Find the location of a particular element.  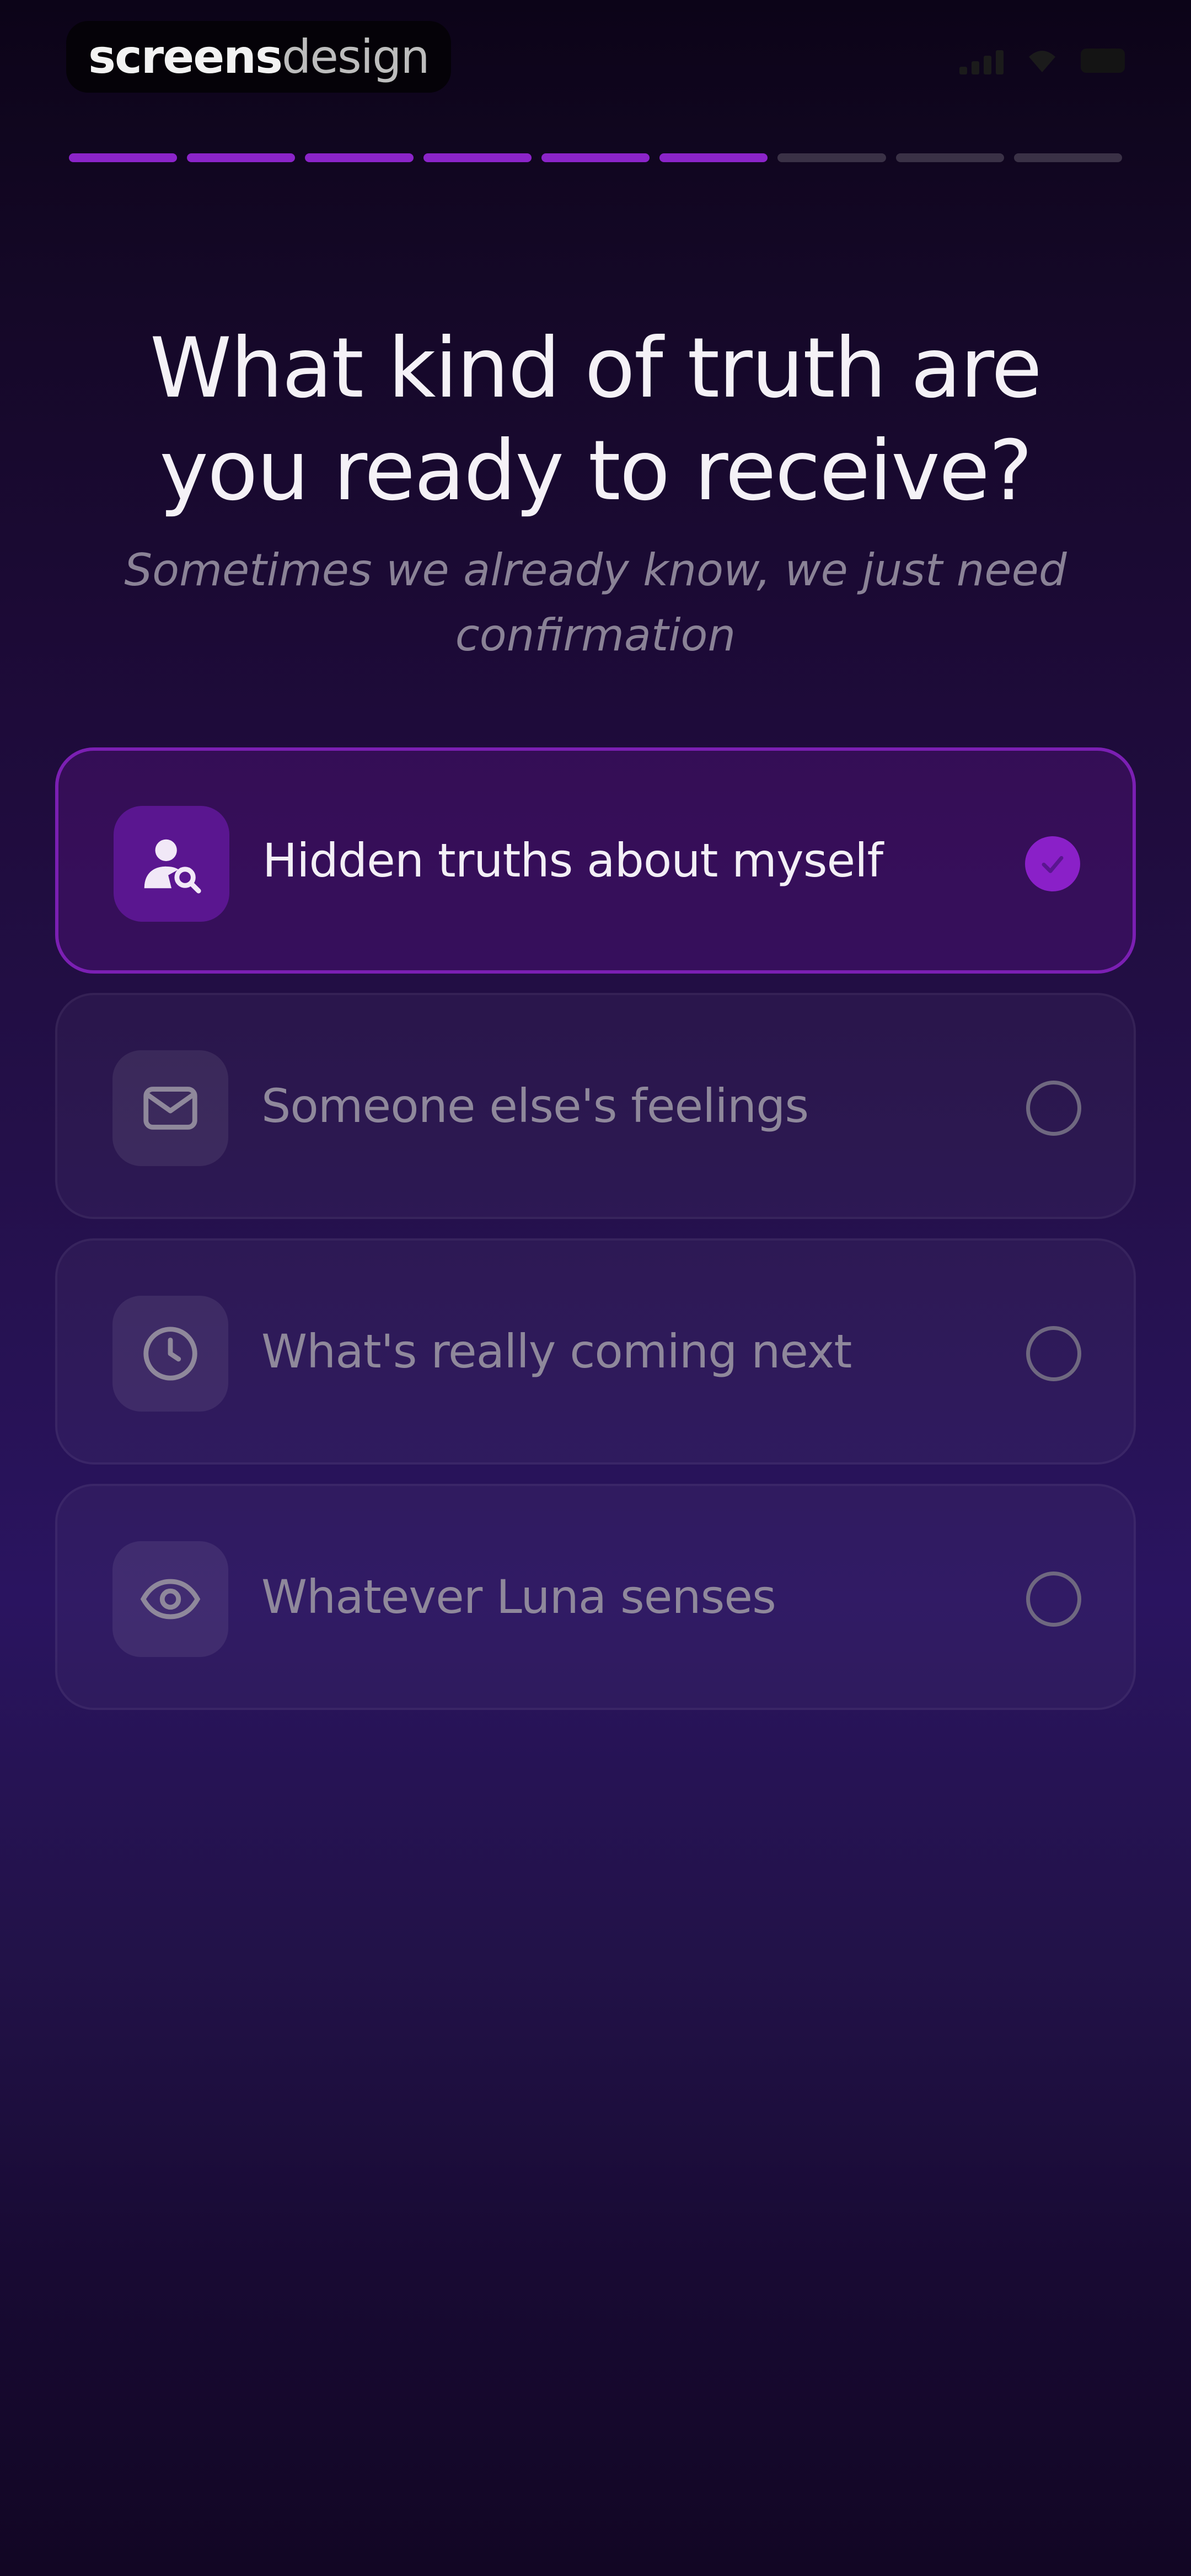

envelope-icon is located at coordinates (170, 1108).